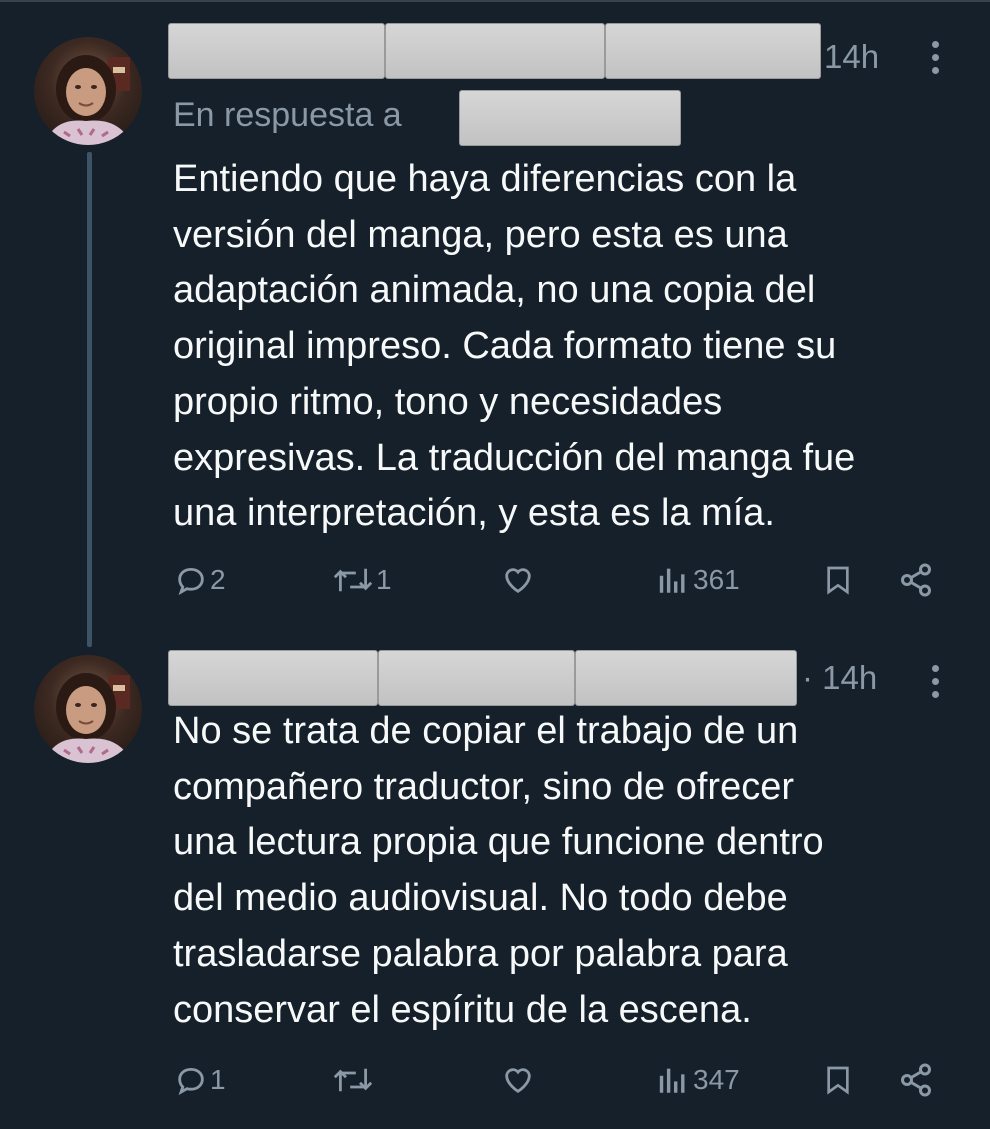  I want to click on repost-button, so click(354, 1080).